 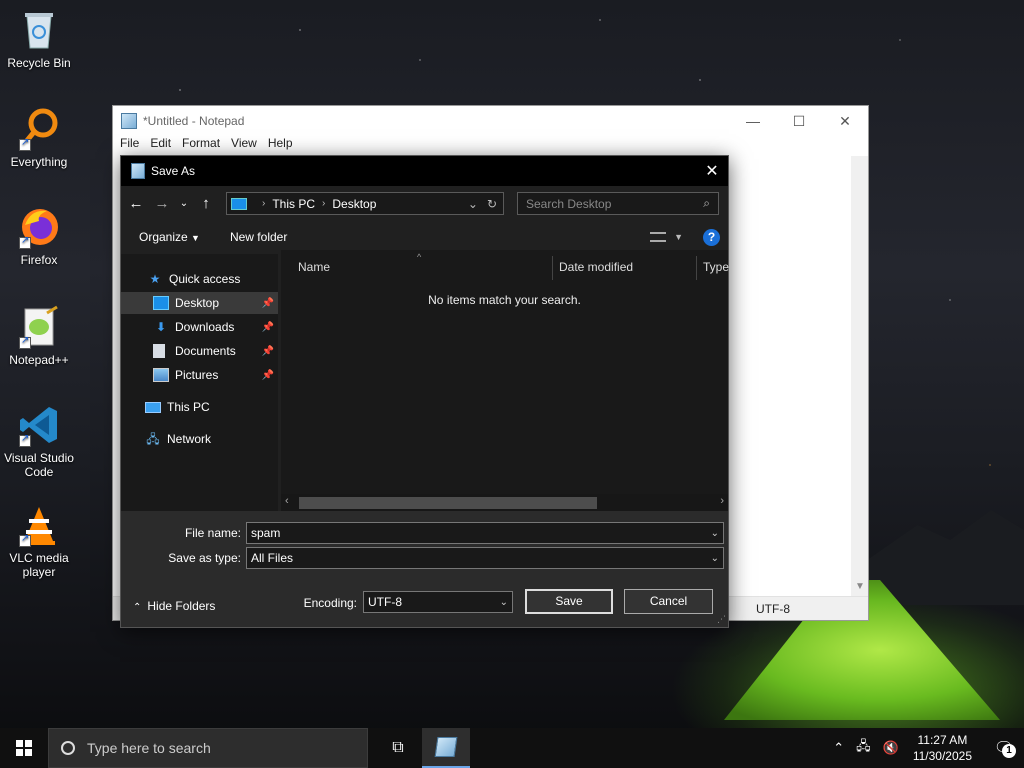 I want to click on maximize-button: ☐, so click(x=799, y=121).